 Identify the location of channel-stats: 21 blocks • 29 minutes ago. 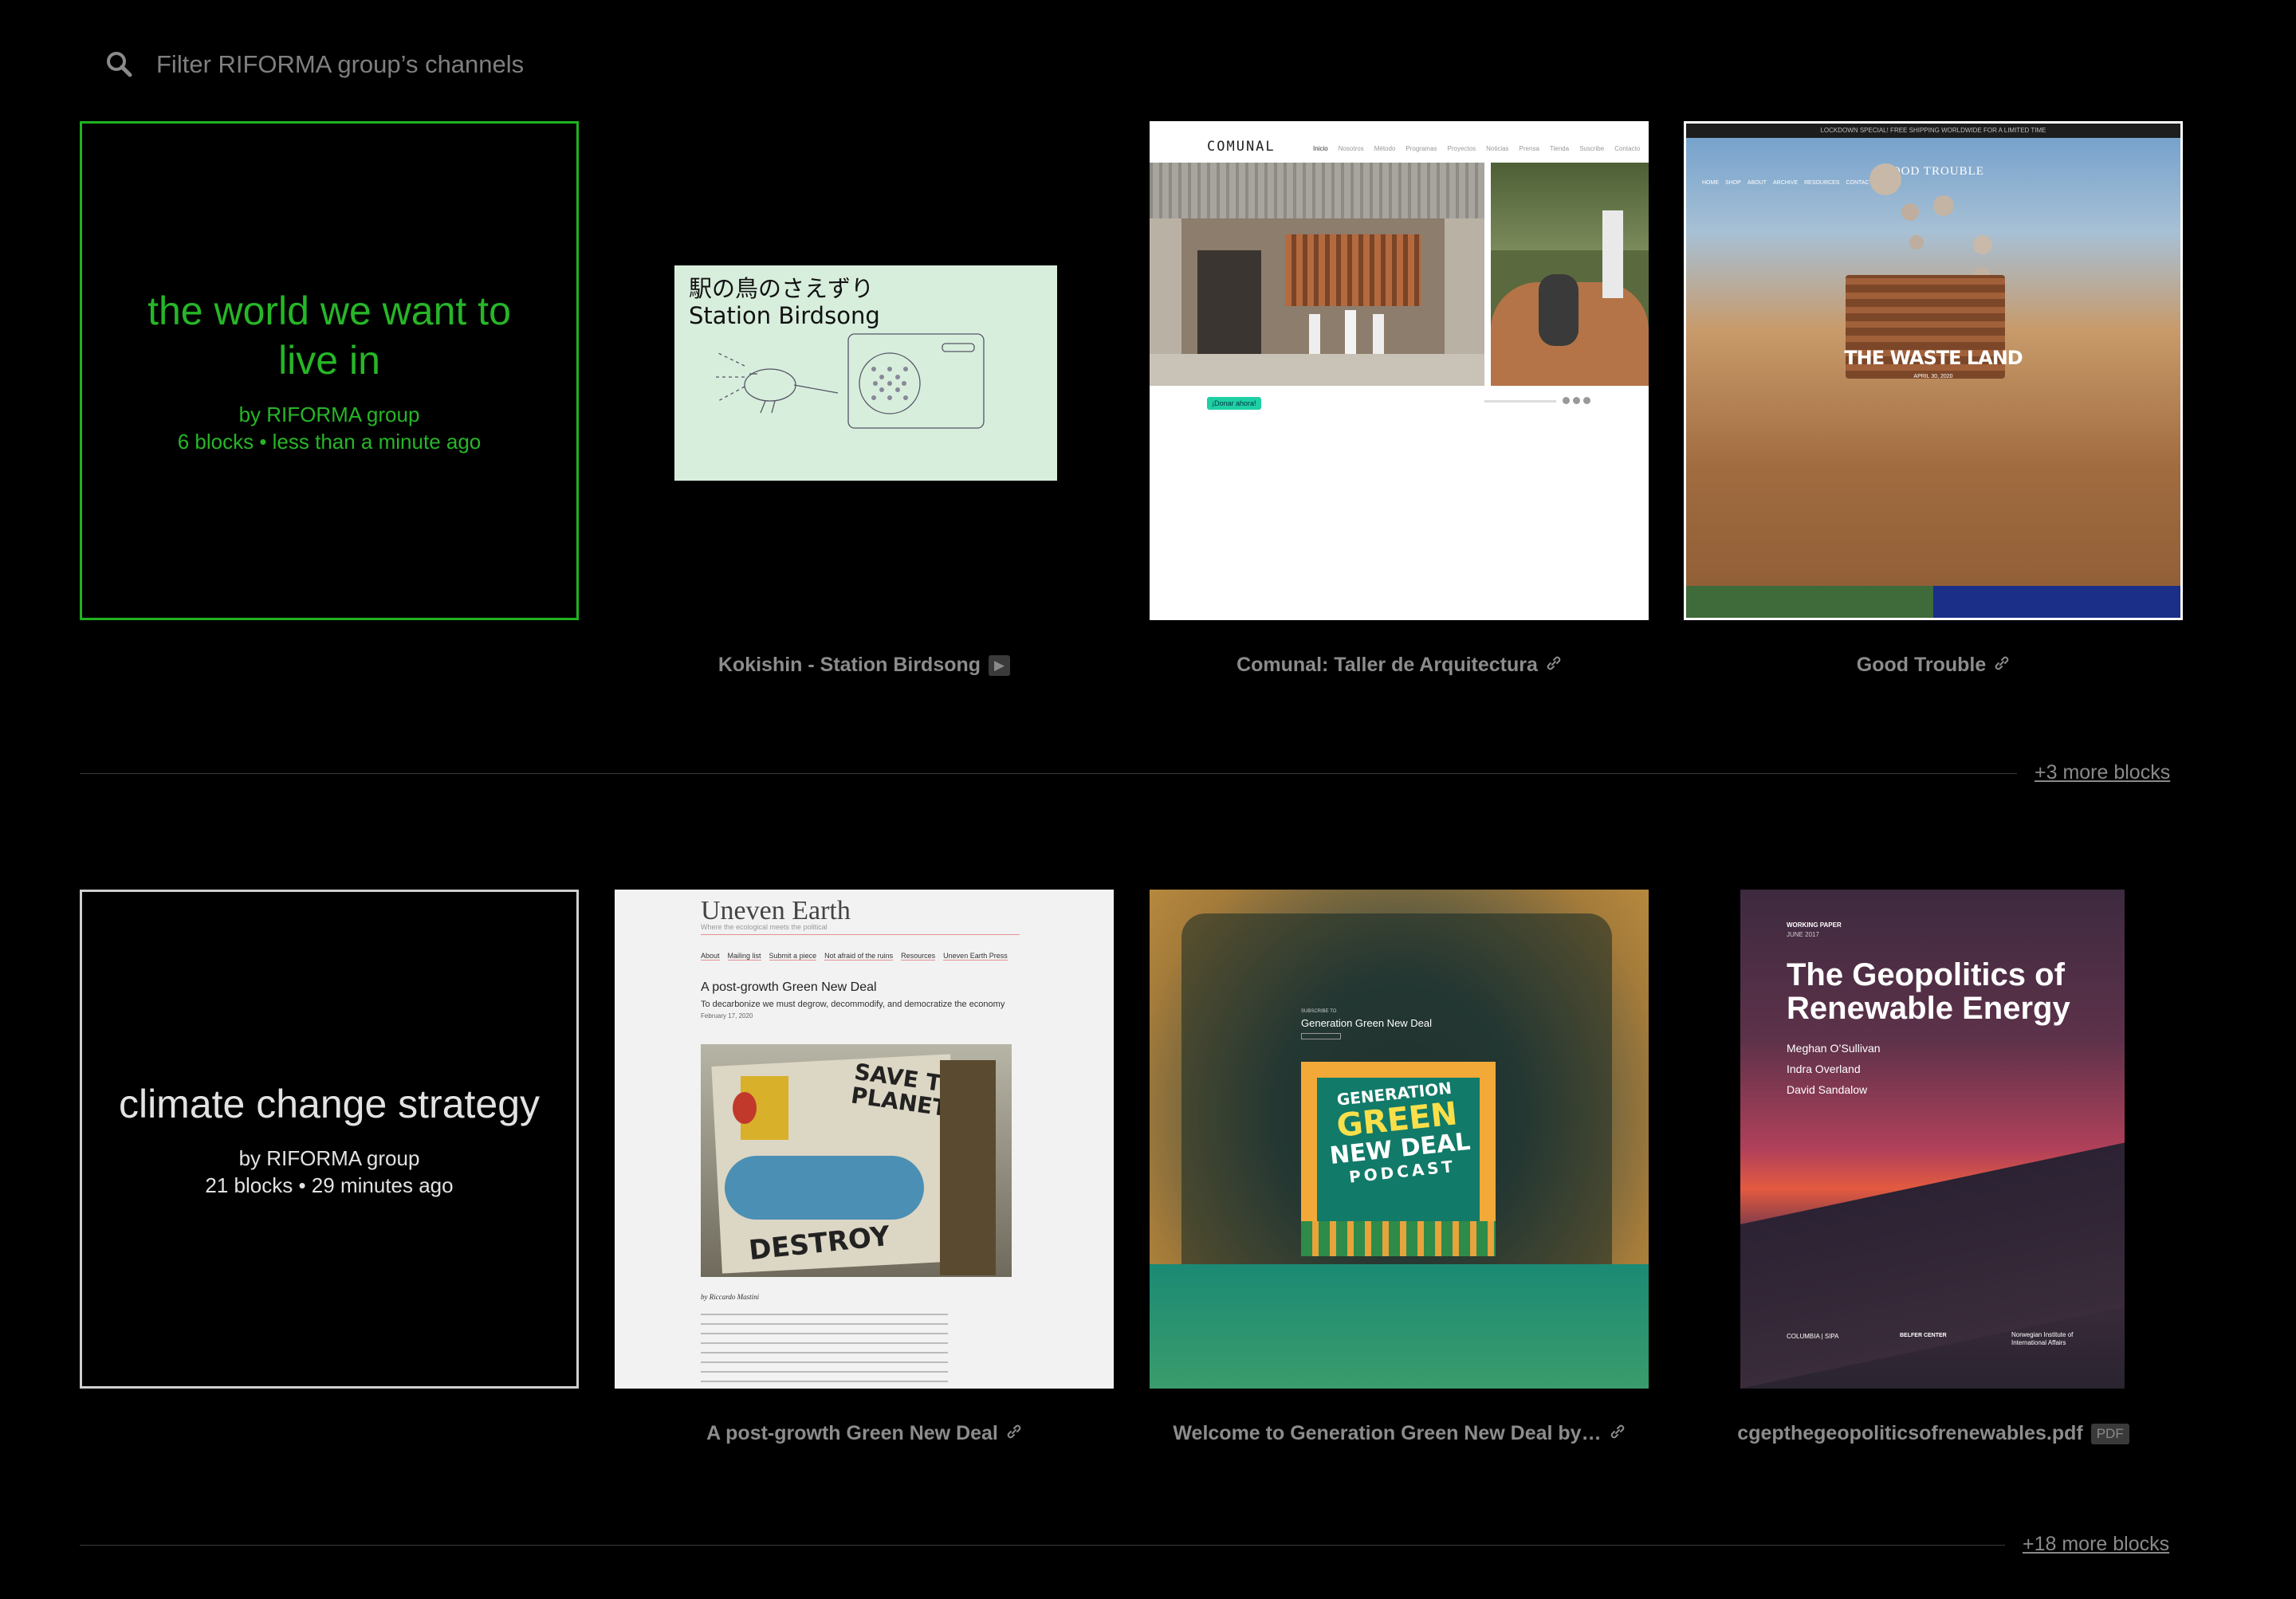
(329, 1185).